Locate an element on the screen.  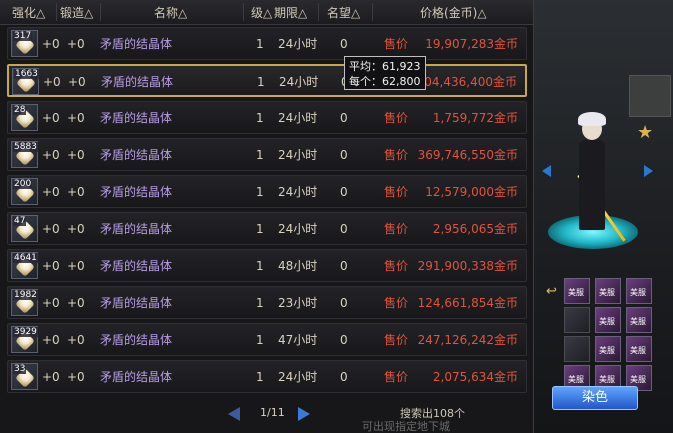
item-slot: 1982 is located at coordinates (24, 302).